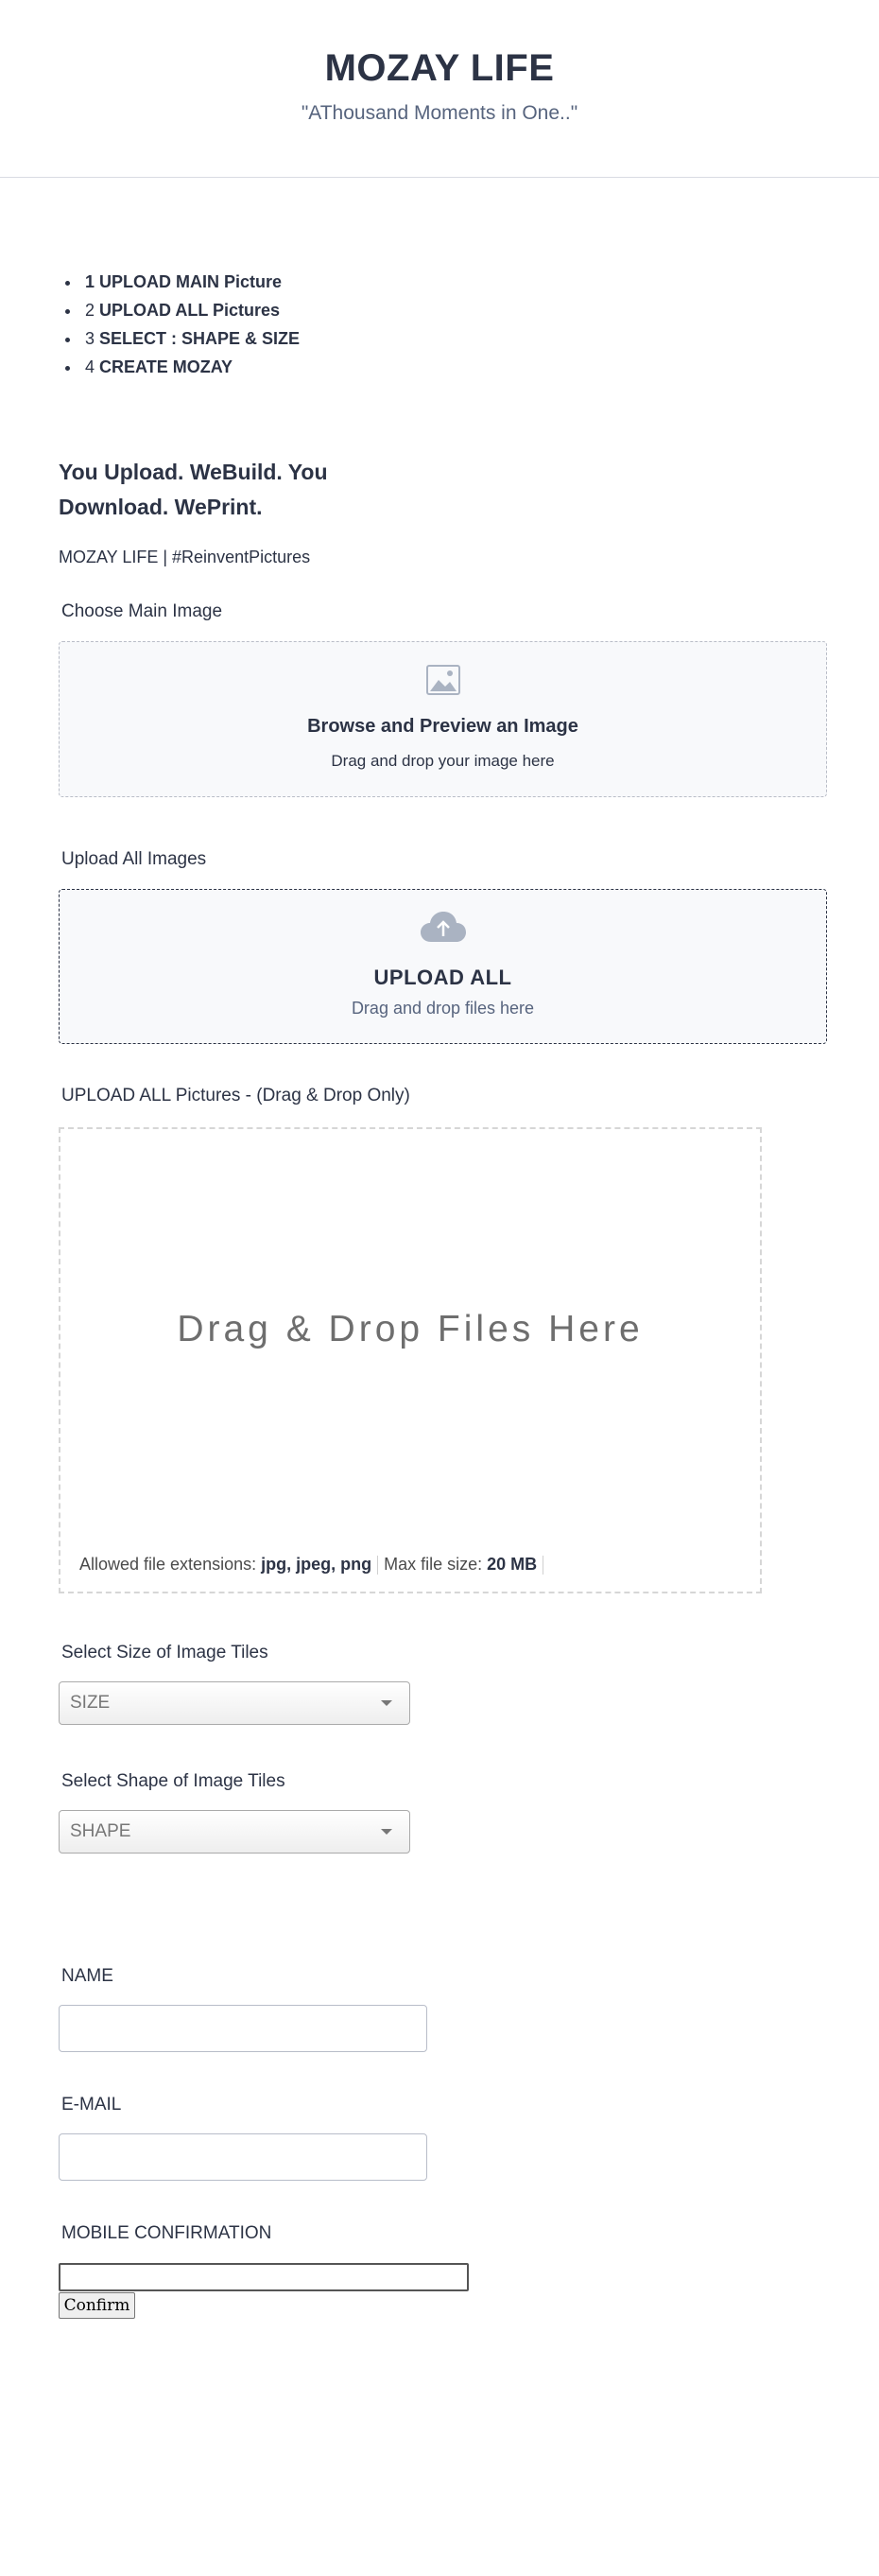 The height and width of the screenshot is (2576, 879). What do you see at coordinates (91, 2105) in the screenshot?
I see `email-label: E-MAIL` at bounding box center [91, 2105].